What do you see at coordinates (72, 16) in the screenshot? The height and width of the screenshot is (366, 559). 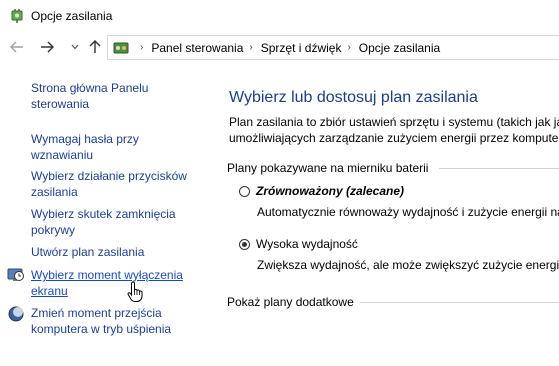 I see `window-title: Opcje zasilania` at bounding box center [72, 16].